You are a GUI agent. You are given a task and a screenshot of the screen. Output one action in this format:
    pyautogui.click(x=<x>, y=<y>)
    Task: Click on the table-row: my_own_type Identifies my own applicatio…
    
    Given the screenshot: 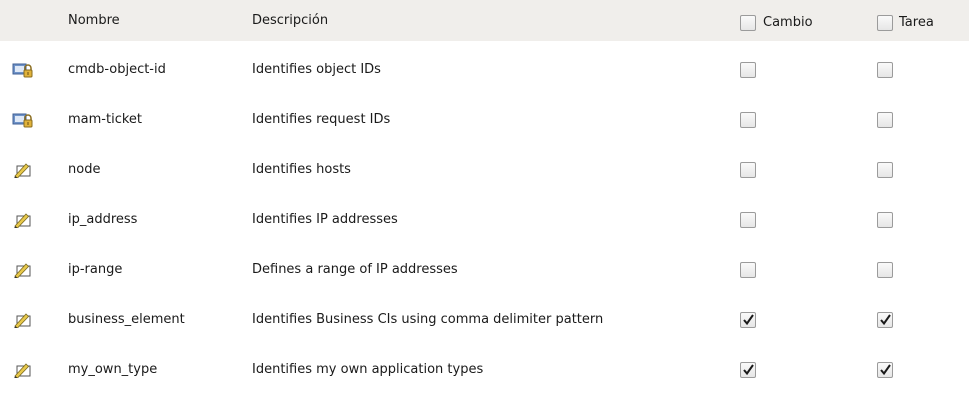 What is the action you would take?
    pyautogui.click(x=484, y=370)
    